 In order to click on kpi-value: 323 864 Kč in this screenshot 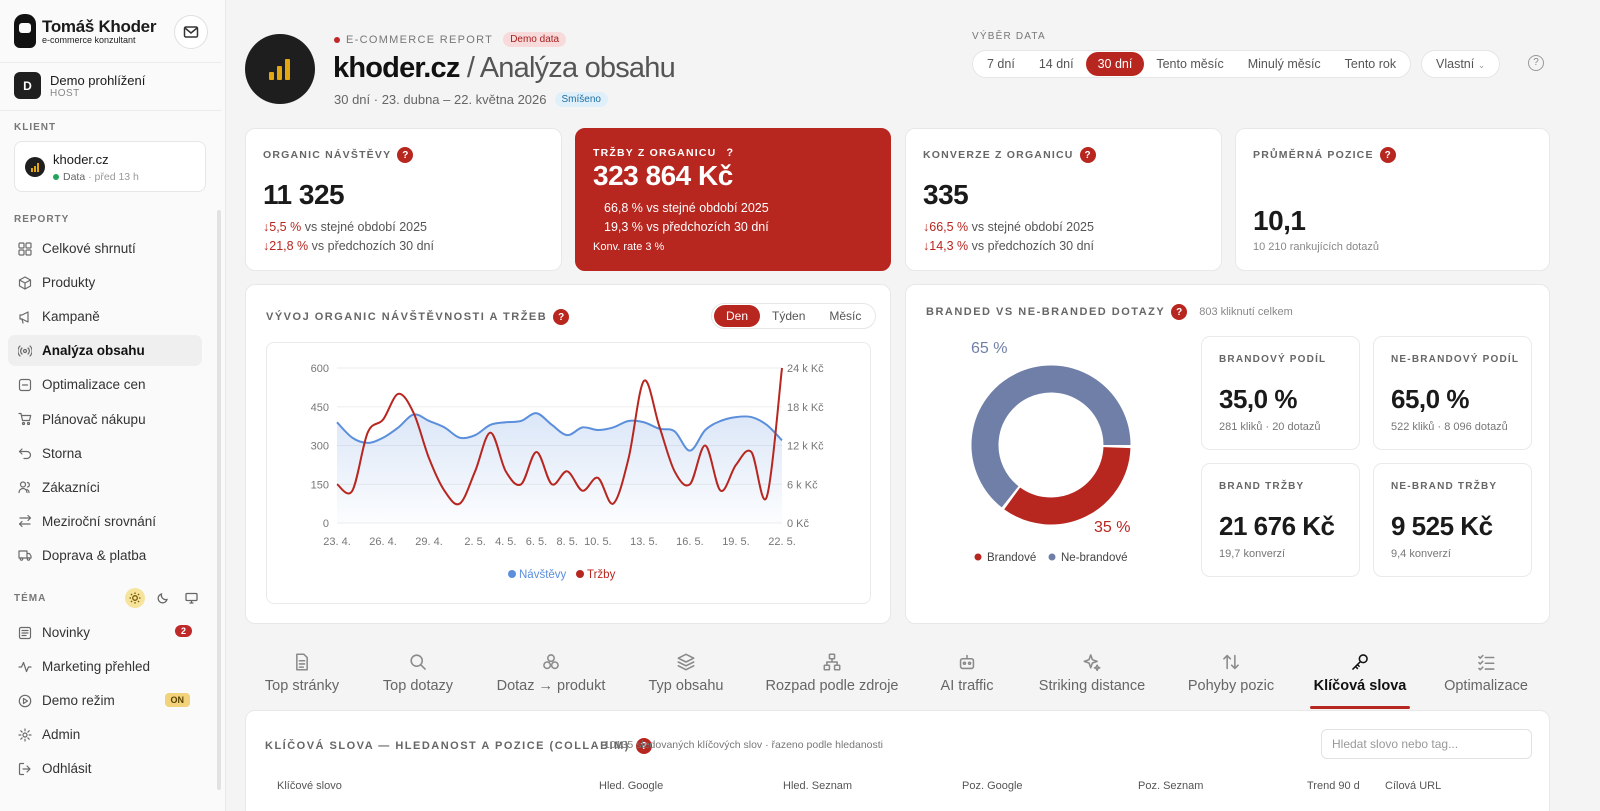, I will do `click(663, 175)`.